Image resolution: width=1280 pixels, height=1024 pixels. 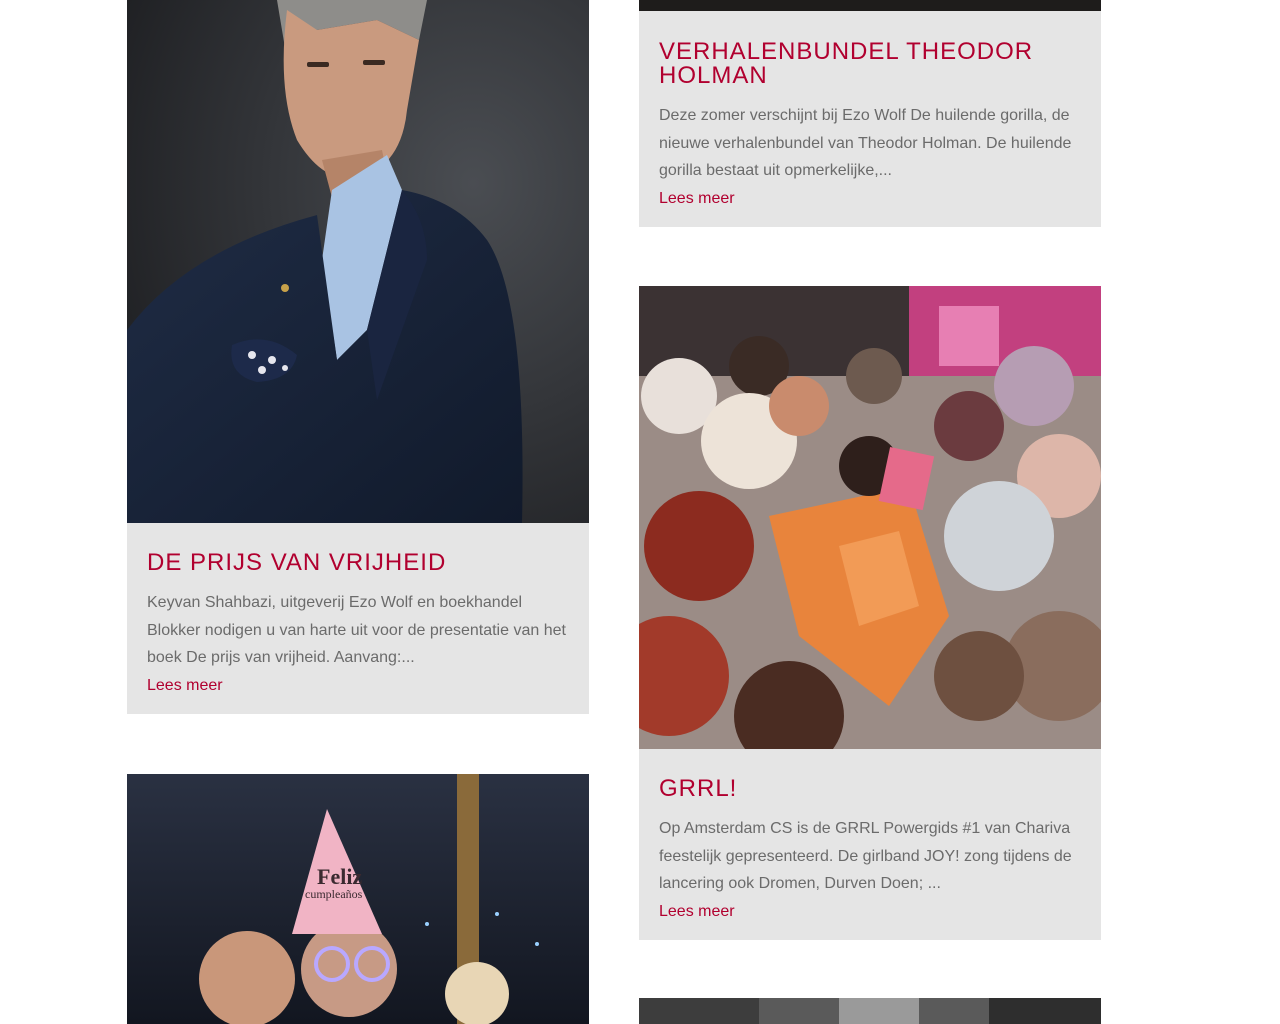 I want to click on post-title: Verhalenbundel Theodor Holman, so click(x=870, y=64).